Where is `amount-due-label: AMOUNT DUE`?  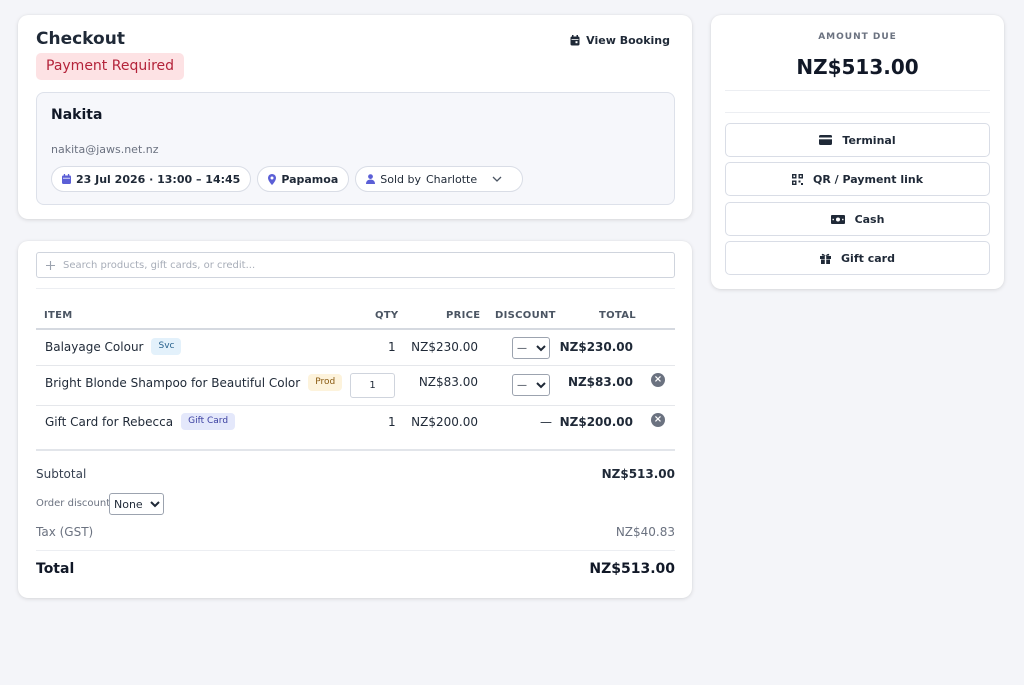 amount-due-label: AMOUNT DUE is located at coordinates (857, 37).